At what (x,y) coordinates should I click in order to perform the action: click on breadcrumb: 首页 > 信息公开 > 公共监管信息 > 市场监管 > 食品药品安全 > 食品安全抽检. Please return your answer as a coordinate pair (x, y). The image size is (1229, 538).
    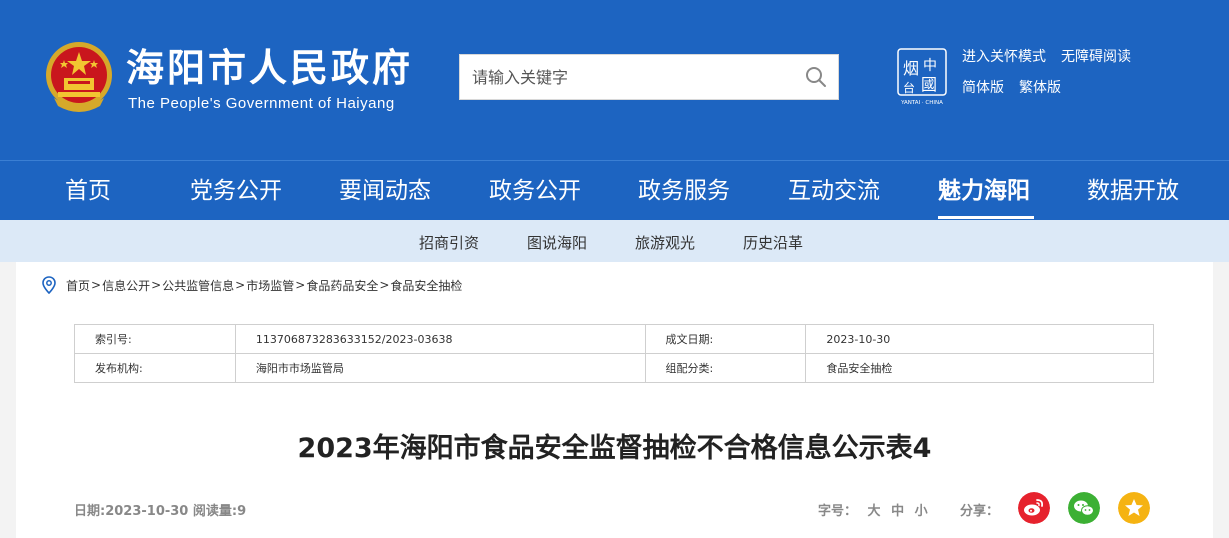
    Looking at the image, I should click on (252, 285).